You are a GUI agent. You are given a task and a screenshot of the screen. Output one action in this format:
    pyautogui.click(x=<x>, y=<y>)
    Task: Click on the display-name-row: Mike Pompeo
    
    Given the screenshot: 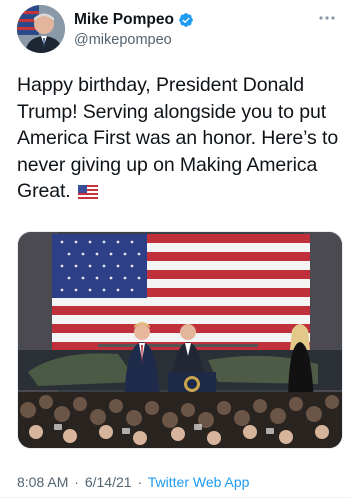 What is the action you would take?
    pyautogui.click(x=134, y=20)
    